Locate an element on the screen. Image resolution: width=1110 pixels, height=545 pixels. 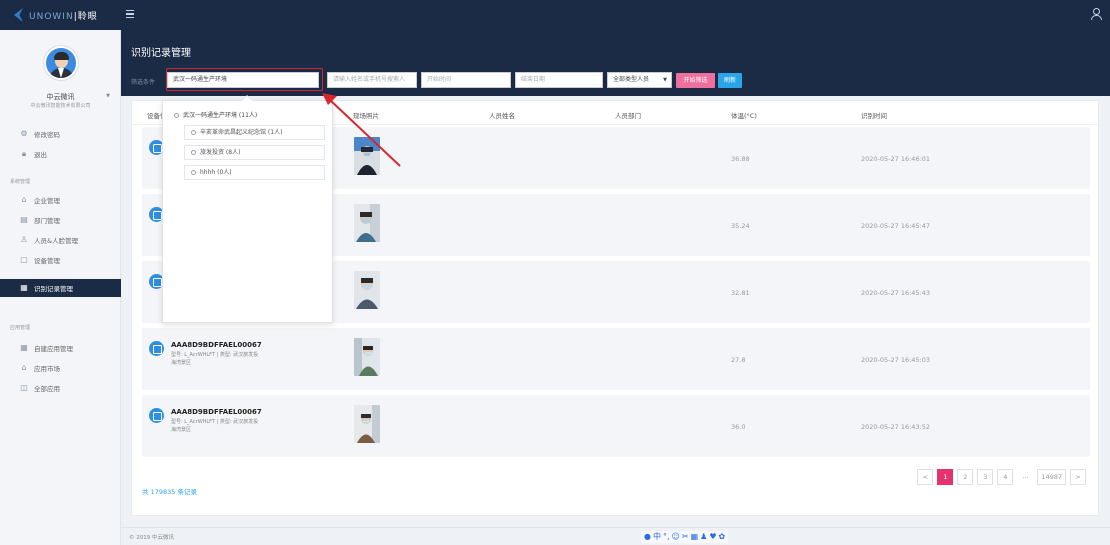
device-icon: ▢ is located at coordinates (24, 259).